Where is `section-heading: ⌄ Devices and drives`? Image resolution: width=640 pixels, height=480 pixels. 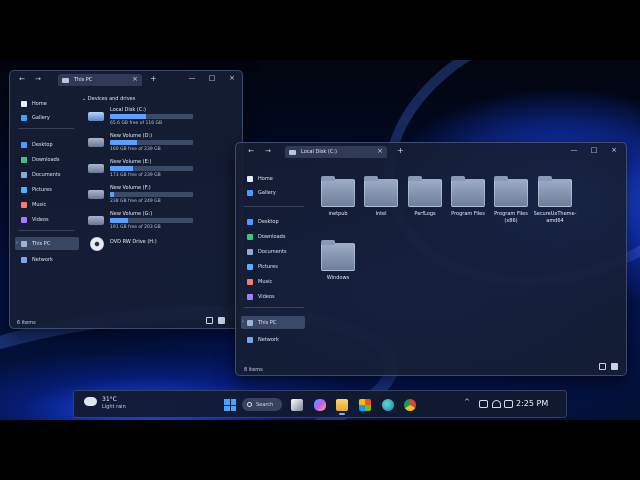
section-heading: ⌄ Devices and drives is located at coordinates (108, 99).